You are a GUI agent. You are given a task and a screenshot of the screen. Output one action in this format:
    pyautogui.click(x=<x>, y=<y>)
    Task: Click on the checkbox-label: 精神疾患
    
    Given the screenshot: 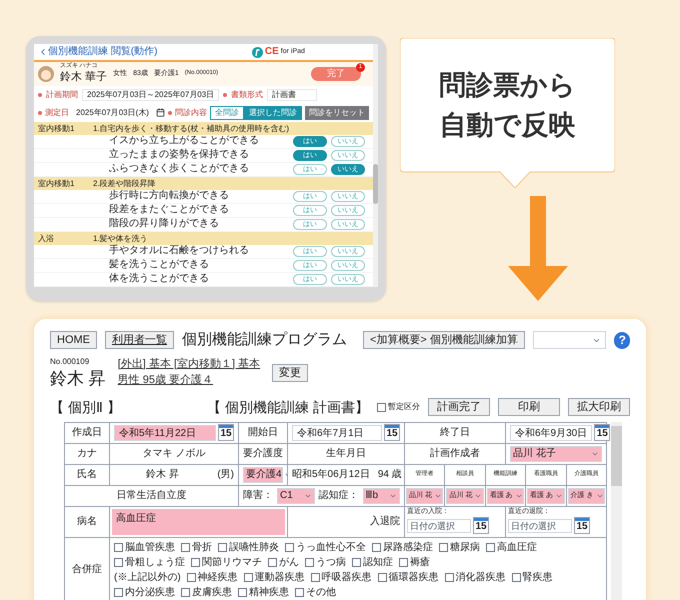 What is the action you would take?
    pyautogui.click(x=269, y=593)
    